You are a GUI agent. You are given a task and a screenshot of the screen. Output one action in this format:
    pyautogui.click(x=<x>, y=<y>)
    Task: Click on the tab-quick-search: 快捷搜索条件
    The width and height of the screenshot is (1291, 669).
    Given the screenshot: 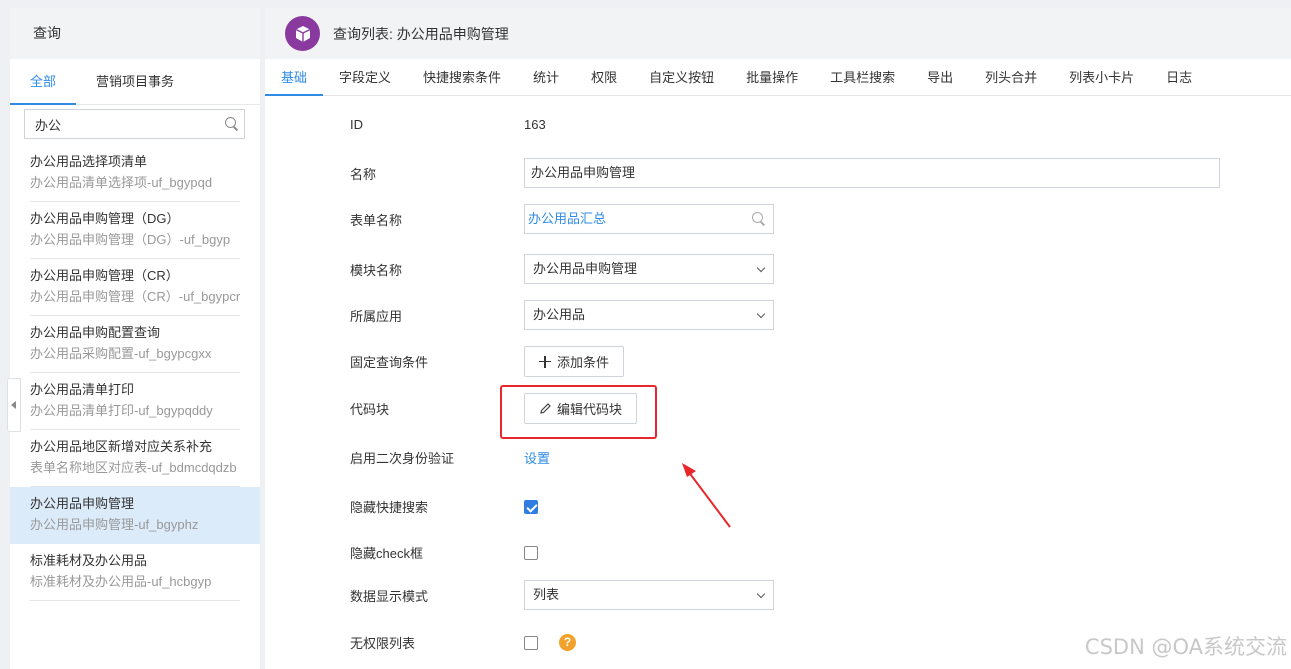 What is the action you would take?
    pyautogui.click(x=462, y=77)
    